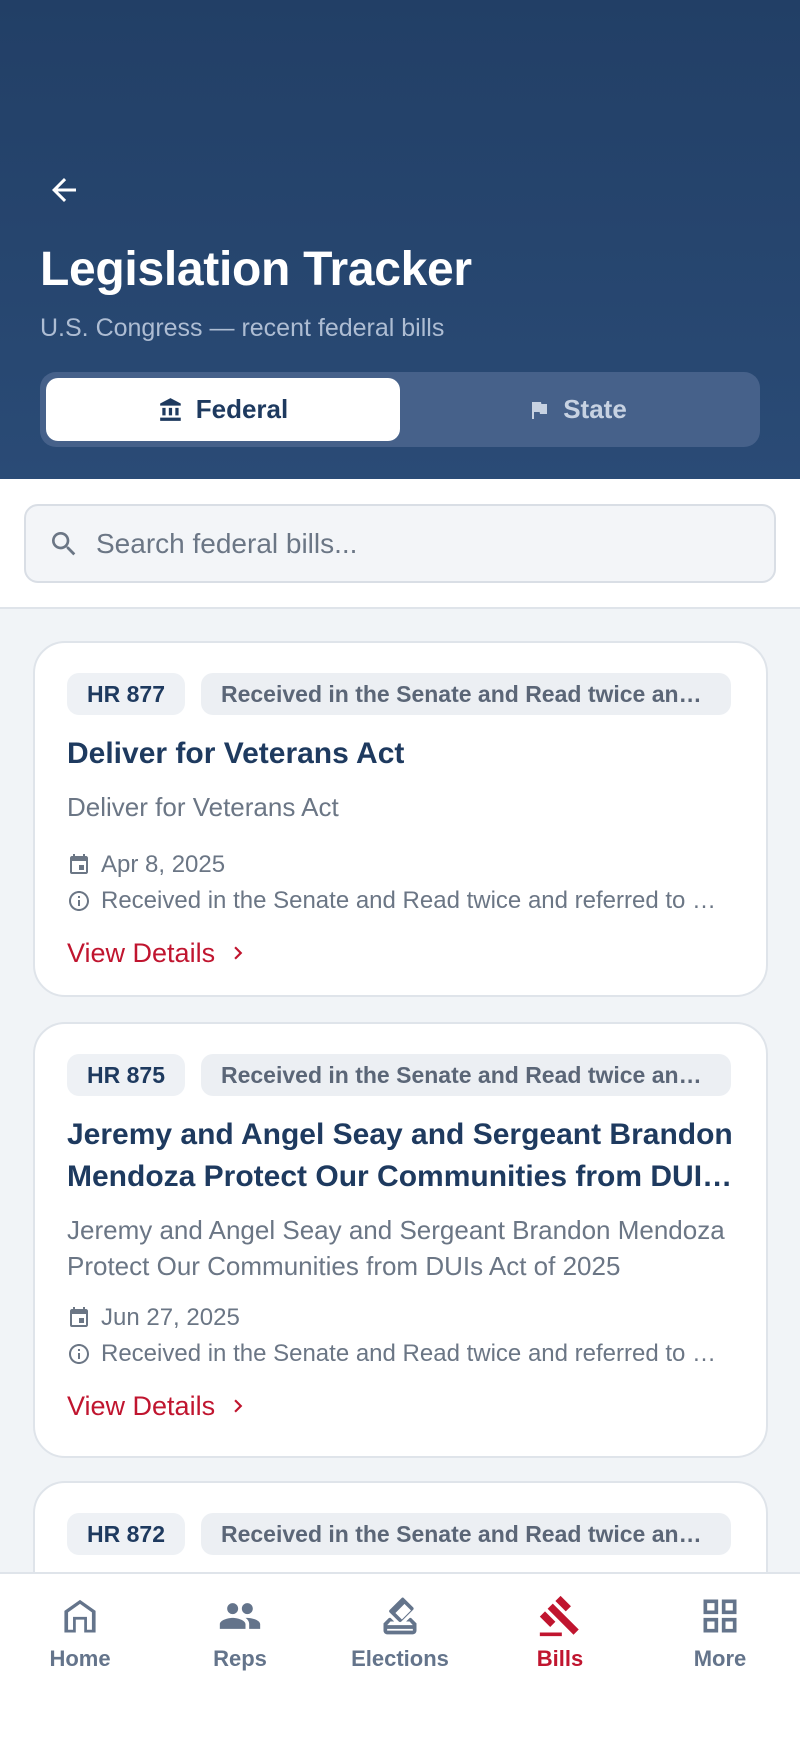 The height and width of the screenshot is (1740, 800). I want to click on bill-number-badge: HR 877, so click(126, 694).